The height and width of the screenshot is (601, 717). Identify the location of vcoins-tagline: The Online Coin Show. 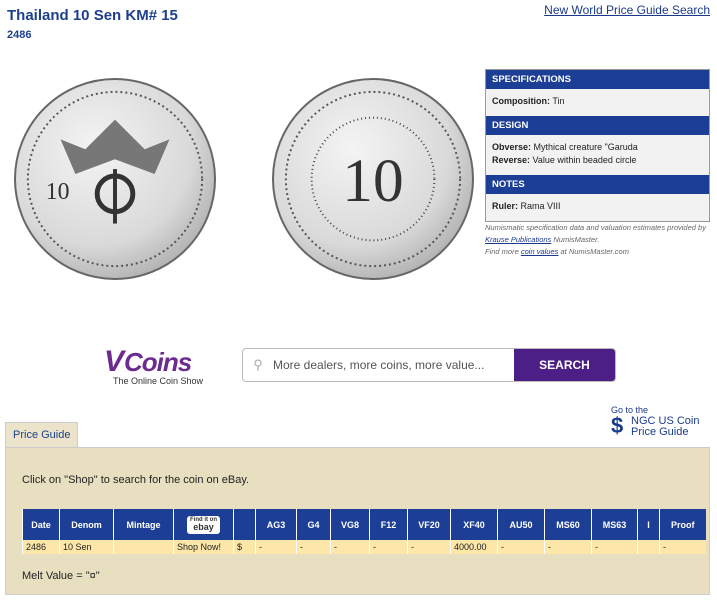
(158, 381).